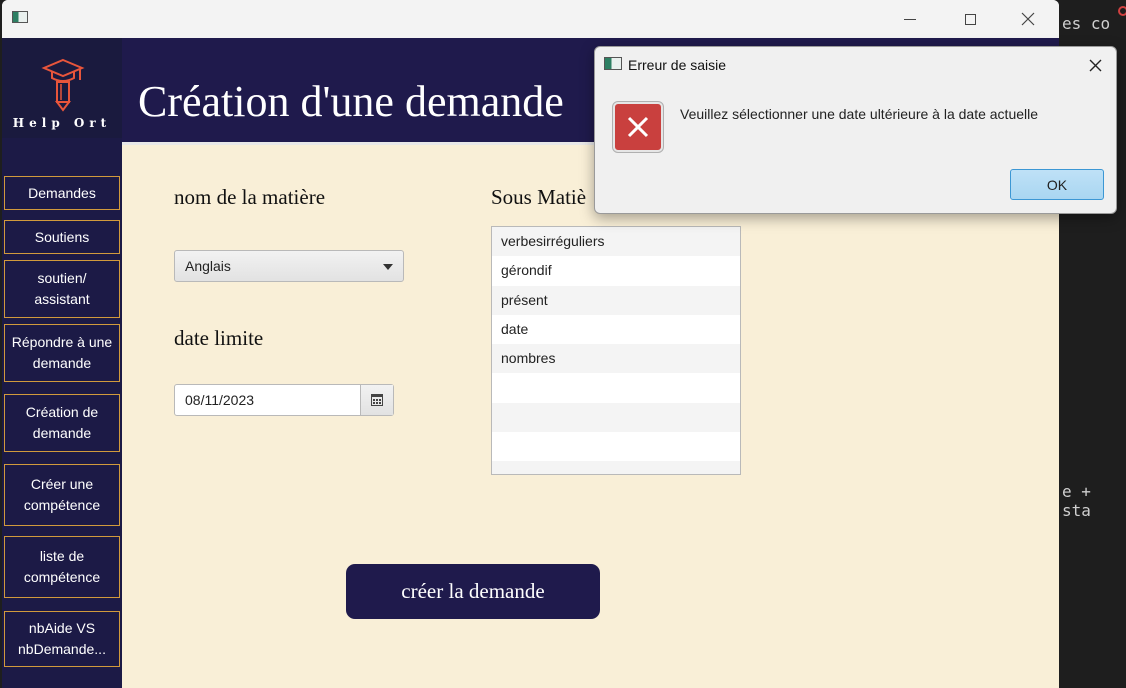 This screenshot has height=688, width=1126. I want to click on dialog-title: Erreur de saisie, so click(677, 65).